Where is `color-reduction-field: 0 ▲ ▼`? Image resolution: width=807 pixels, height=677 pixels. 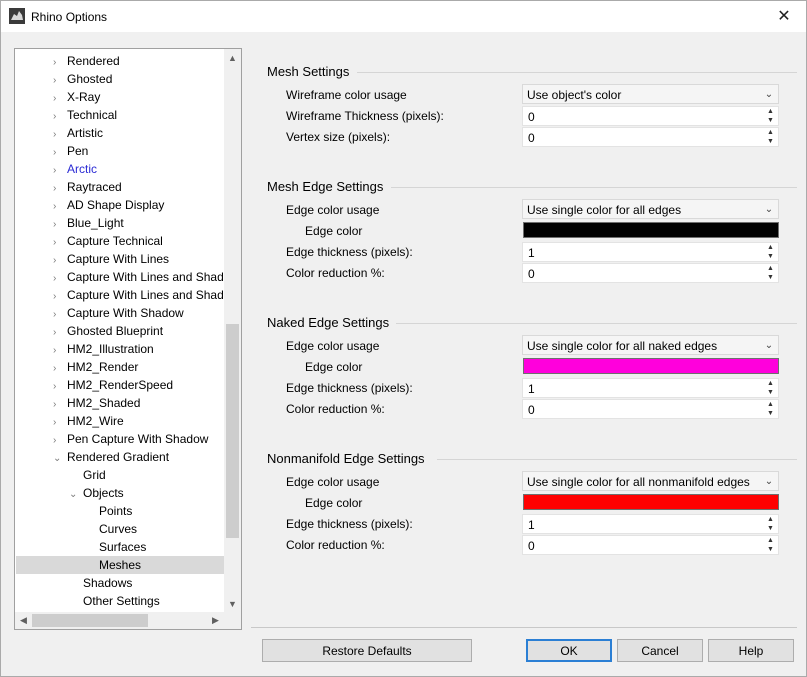 color-reduction-field: 0 ▲ ▼ is located at coordinates (650, 273).